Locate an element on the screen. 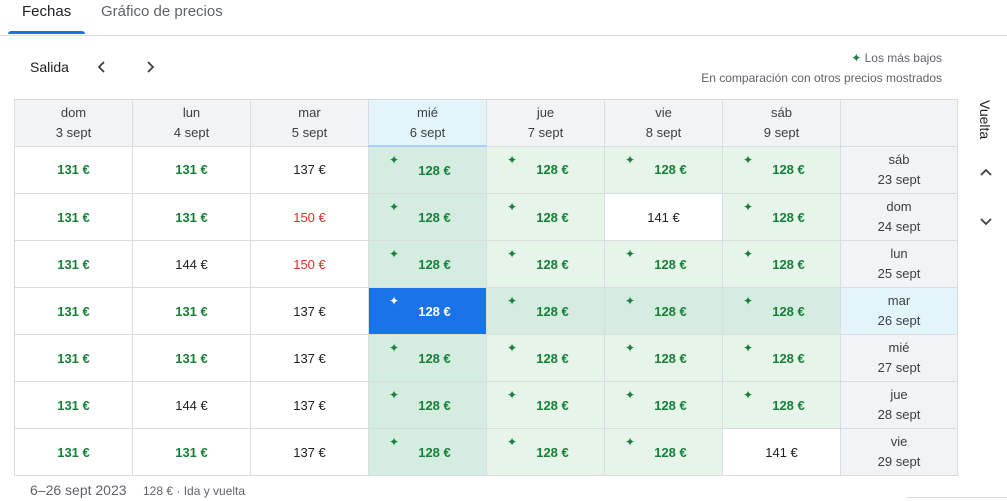  row-header: mié 27 sept is located at coordinates (899, 358).